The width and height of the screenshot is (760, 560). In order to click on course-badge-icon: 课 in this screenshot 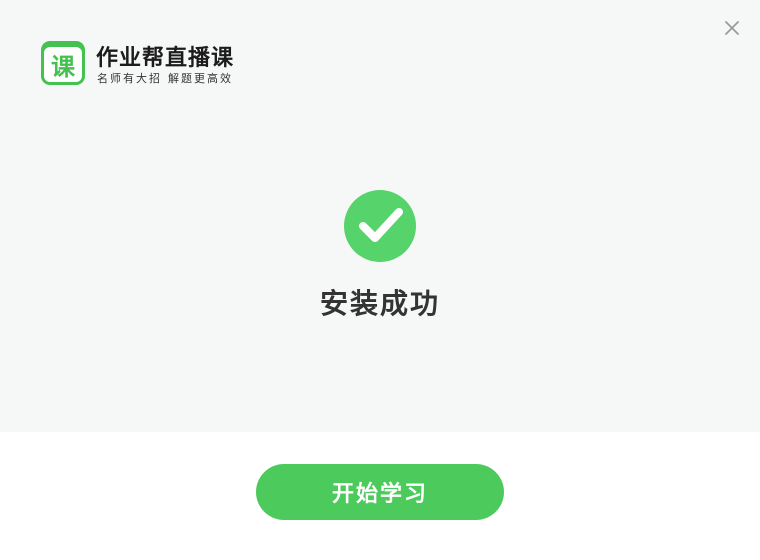, I will do `click(63, 63)`.